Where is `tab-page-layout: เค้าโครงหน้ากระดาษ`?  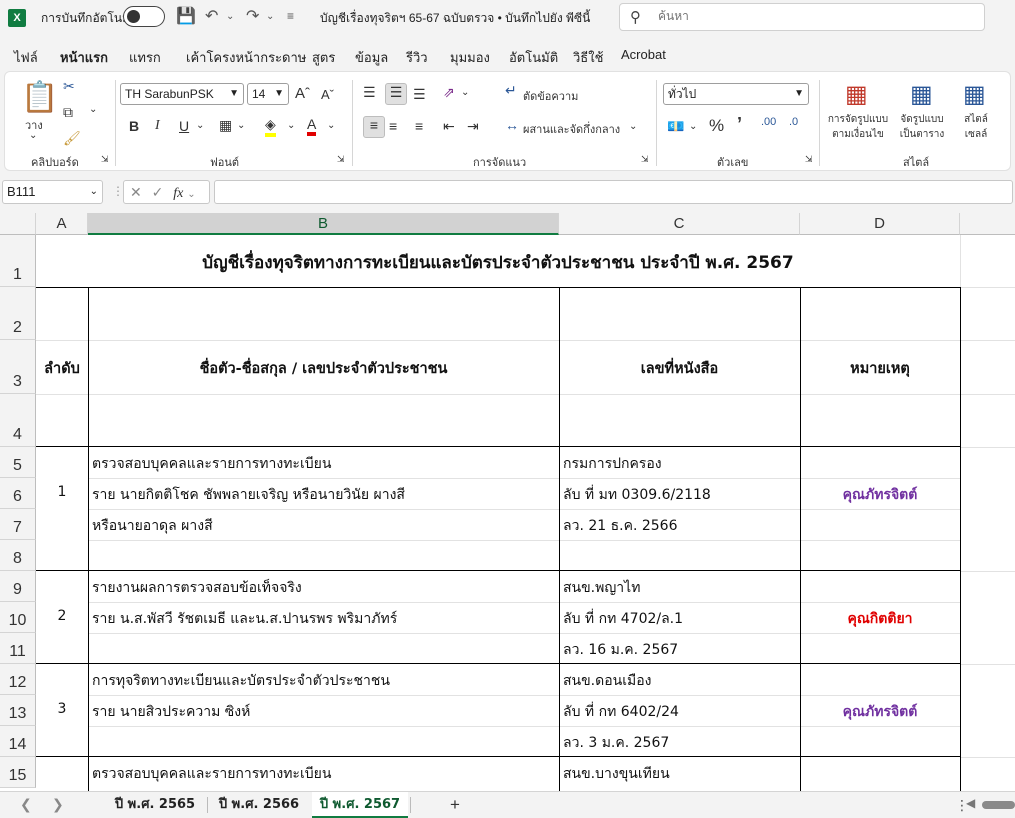
tab-page-layout: เค้าโครงหน้ากระดาษ is located at coordinates (246, 57).